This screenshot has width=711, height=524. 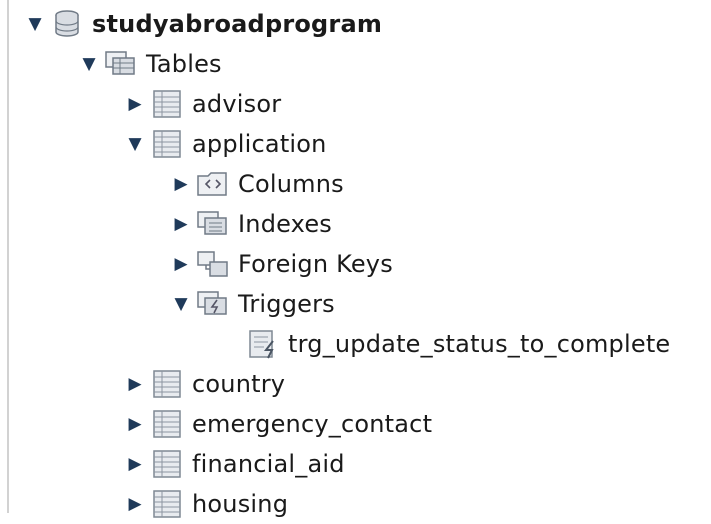 I want to click on database-icon, so click(x=67, y=23).